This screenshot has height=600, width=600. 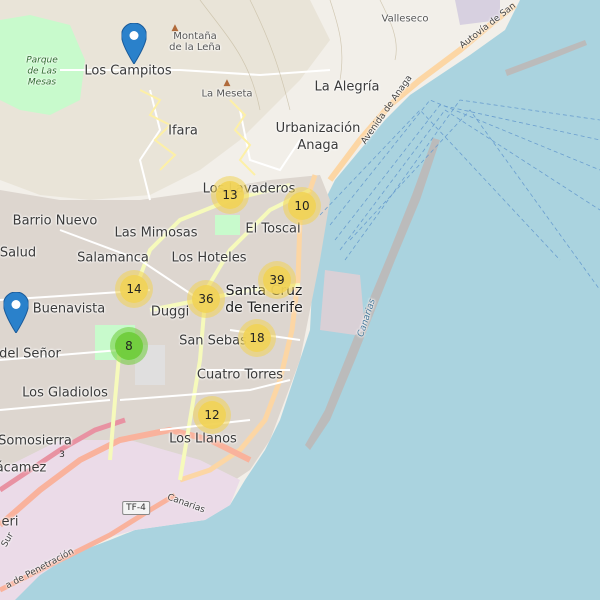 I want to click on place-label-la-meseta: La Meseta, so click(x=227, y=94).